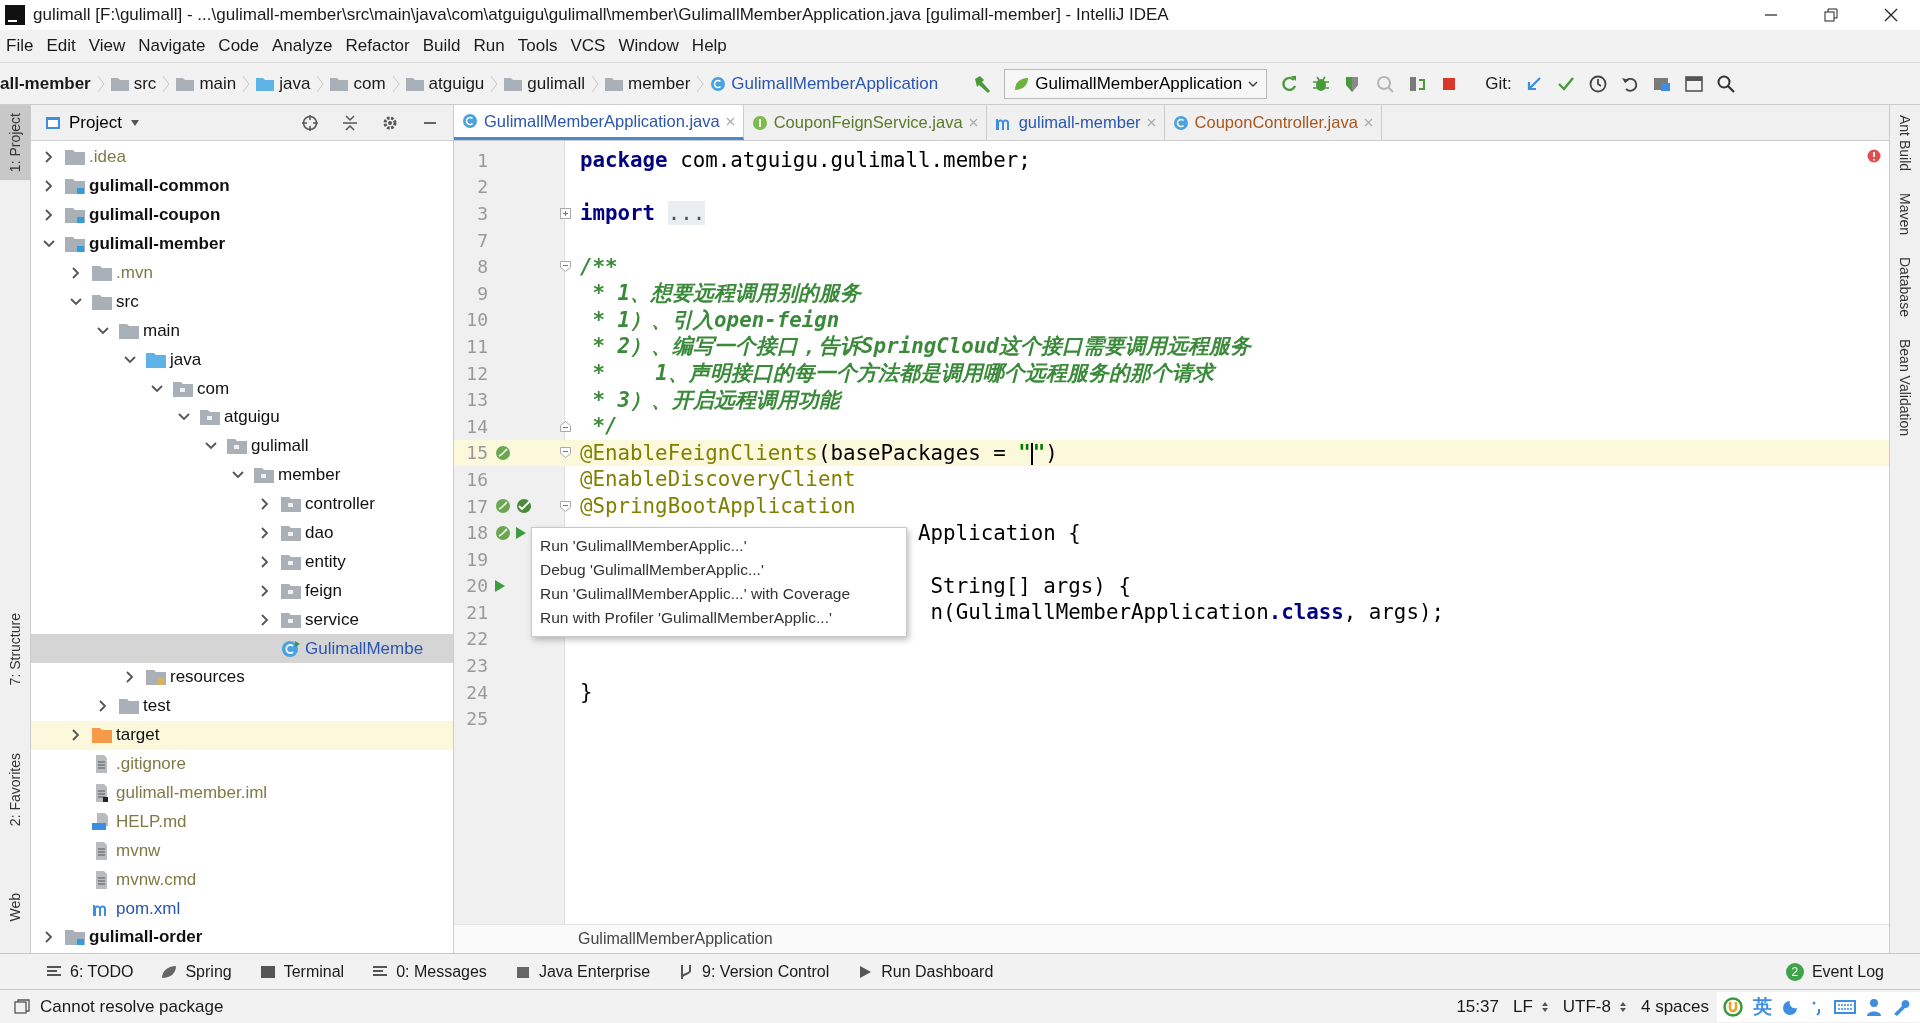  Describe the element at coordinates (1522, 1006) in the screenshot. I see `line-separator-selector: LF` at that location.